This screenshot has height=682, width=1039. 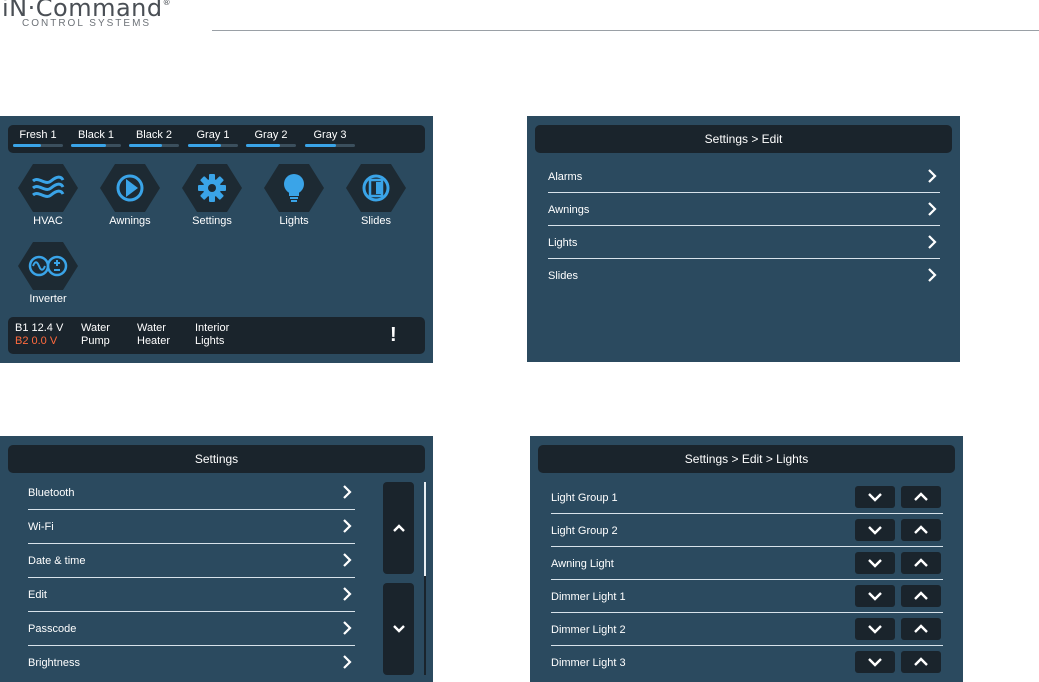 What do you see at coordinates (191, 493) in the screenshot?
I see `list-item-bluetooth: Bluetooth` at bounding box center [191, 493].